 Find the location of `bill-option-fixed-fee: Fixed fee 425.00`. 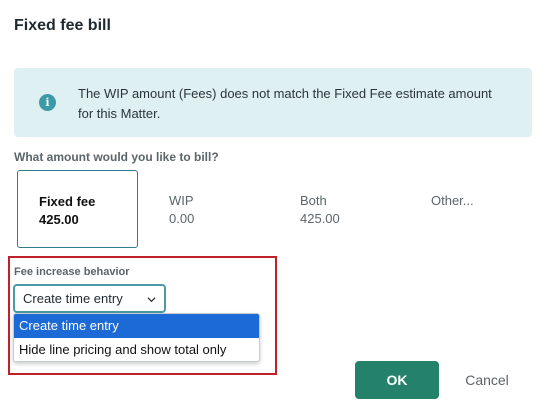

bill-option-fixed-fee: Fixed fee 425.00 is located at coordinates (77, 209).